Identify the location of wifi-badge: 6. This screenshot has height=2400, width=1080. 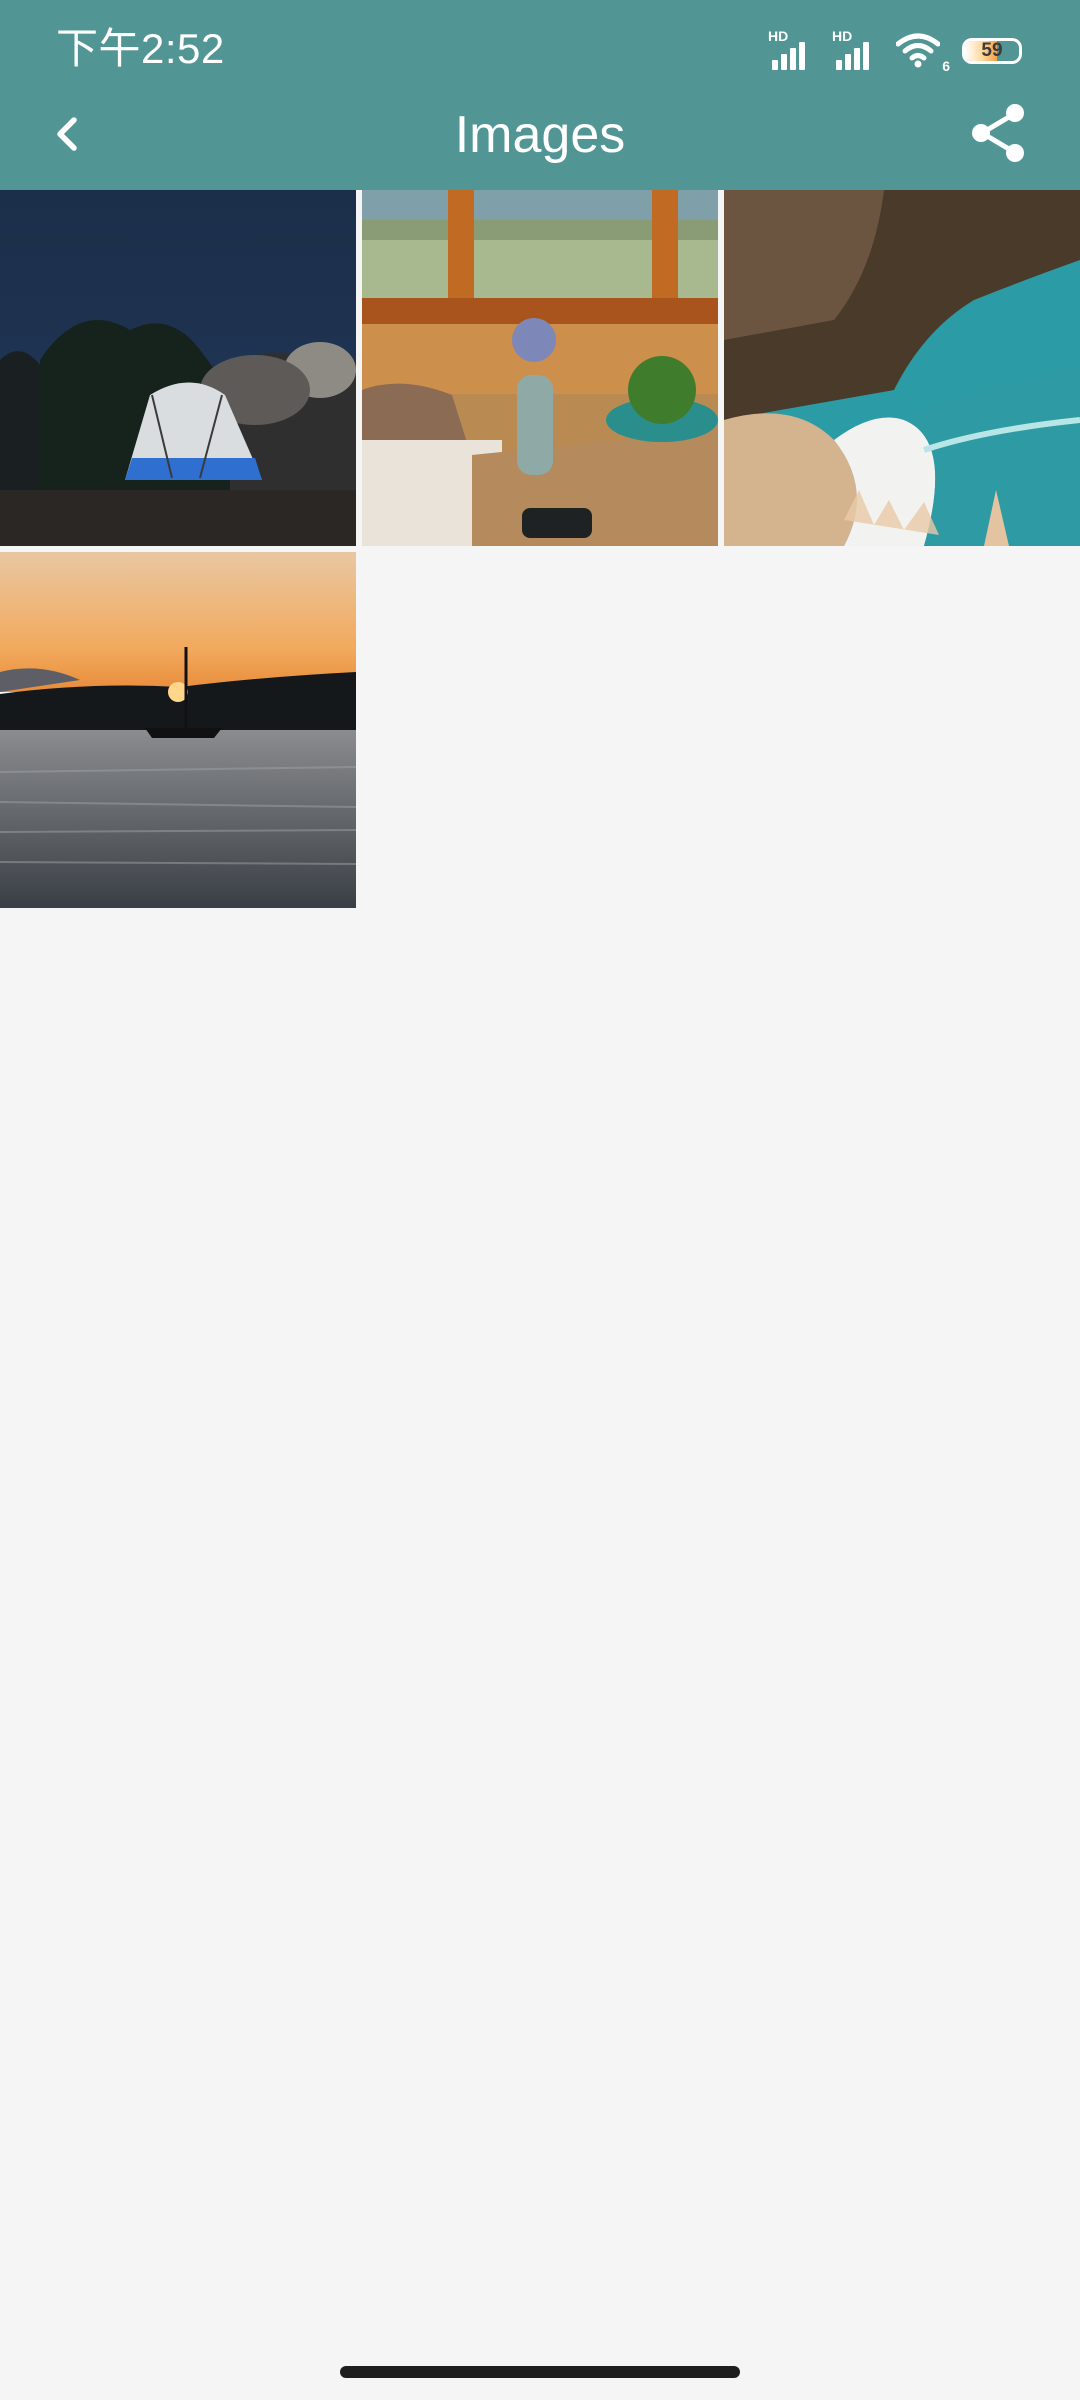
(946, 66).